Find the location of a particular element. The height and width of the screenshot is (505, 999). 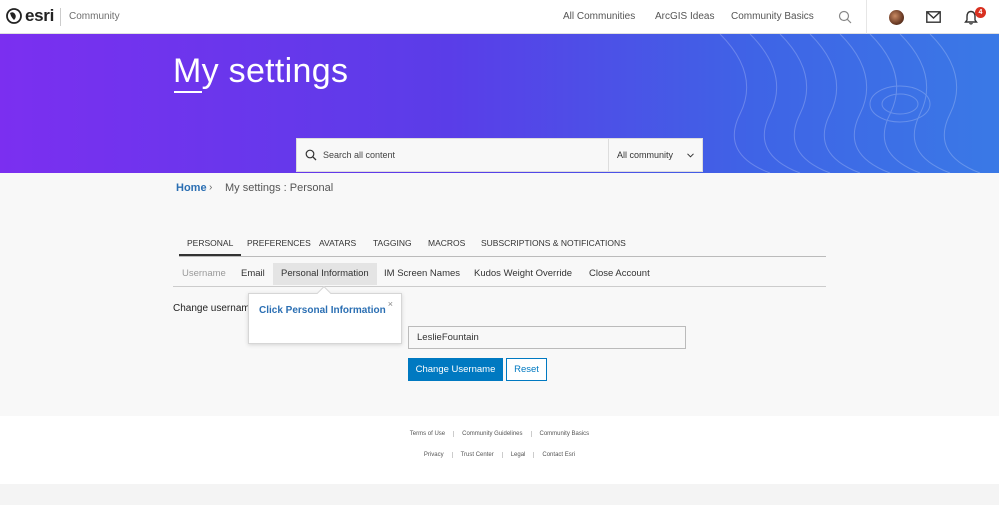

guide-tooltip: Click Personal Information × is located at coordinates (325, 314).